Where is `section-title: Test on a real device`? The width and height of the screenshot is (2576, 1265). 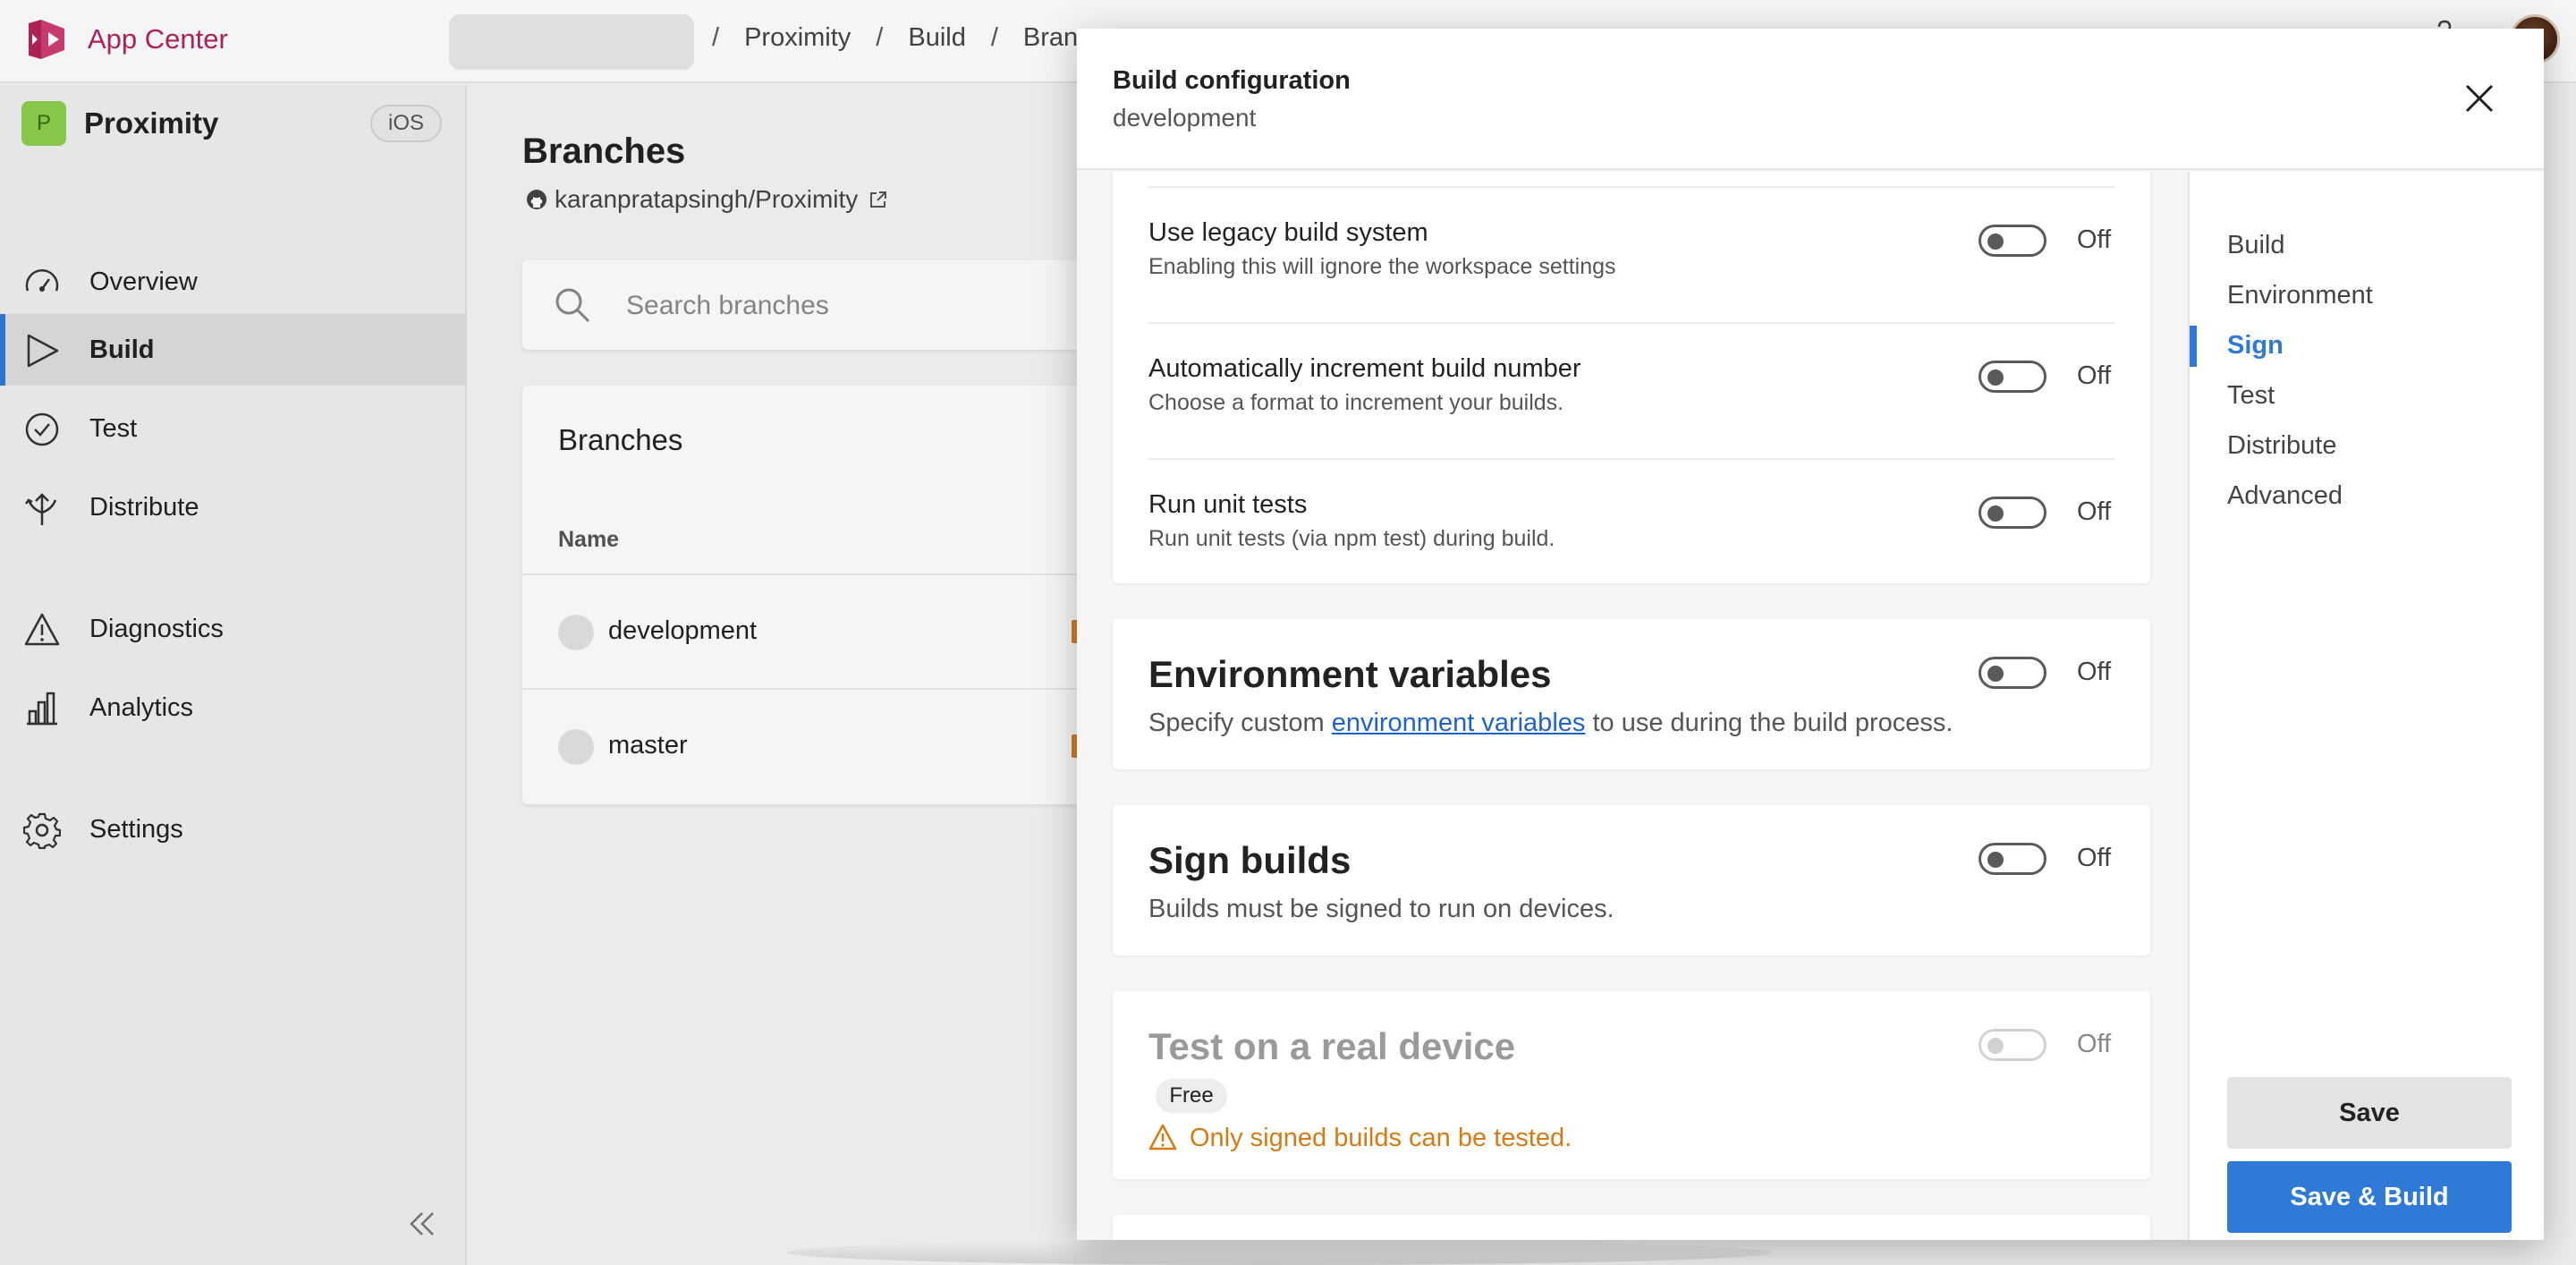
section-title: Test on a real device is located at coordinates (1332, 1046).